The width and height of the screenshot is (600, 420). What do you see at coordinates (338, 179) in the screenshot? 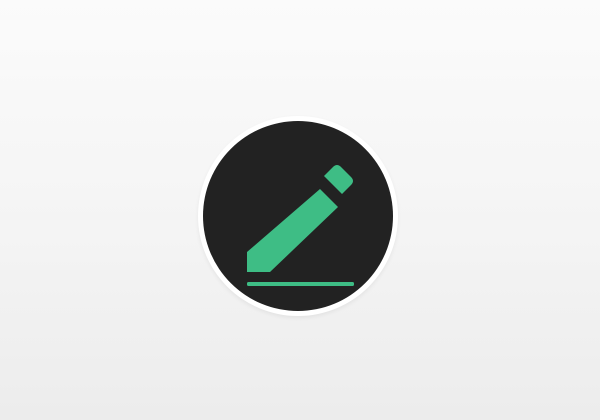
I see `pencil-cap` at bounding box center [338, 179].